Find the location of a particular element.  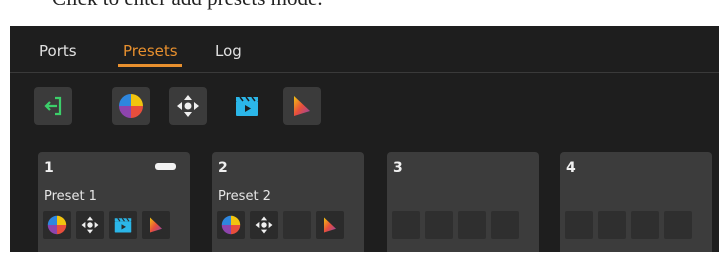

active-tab-indicator is located at coordinates (150, 65).